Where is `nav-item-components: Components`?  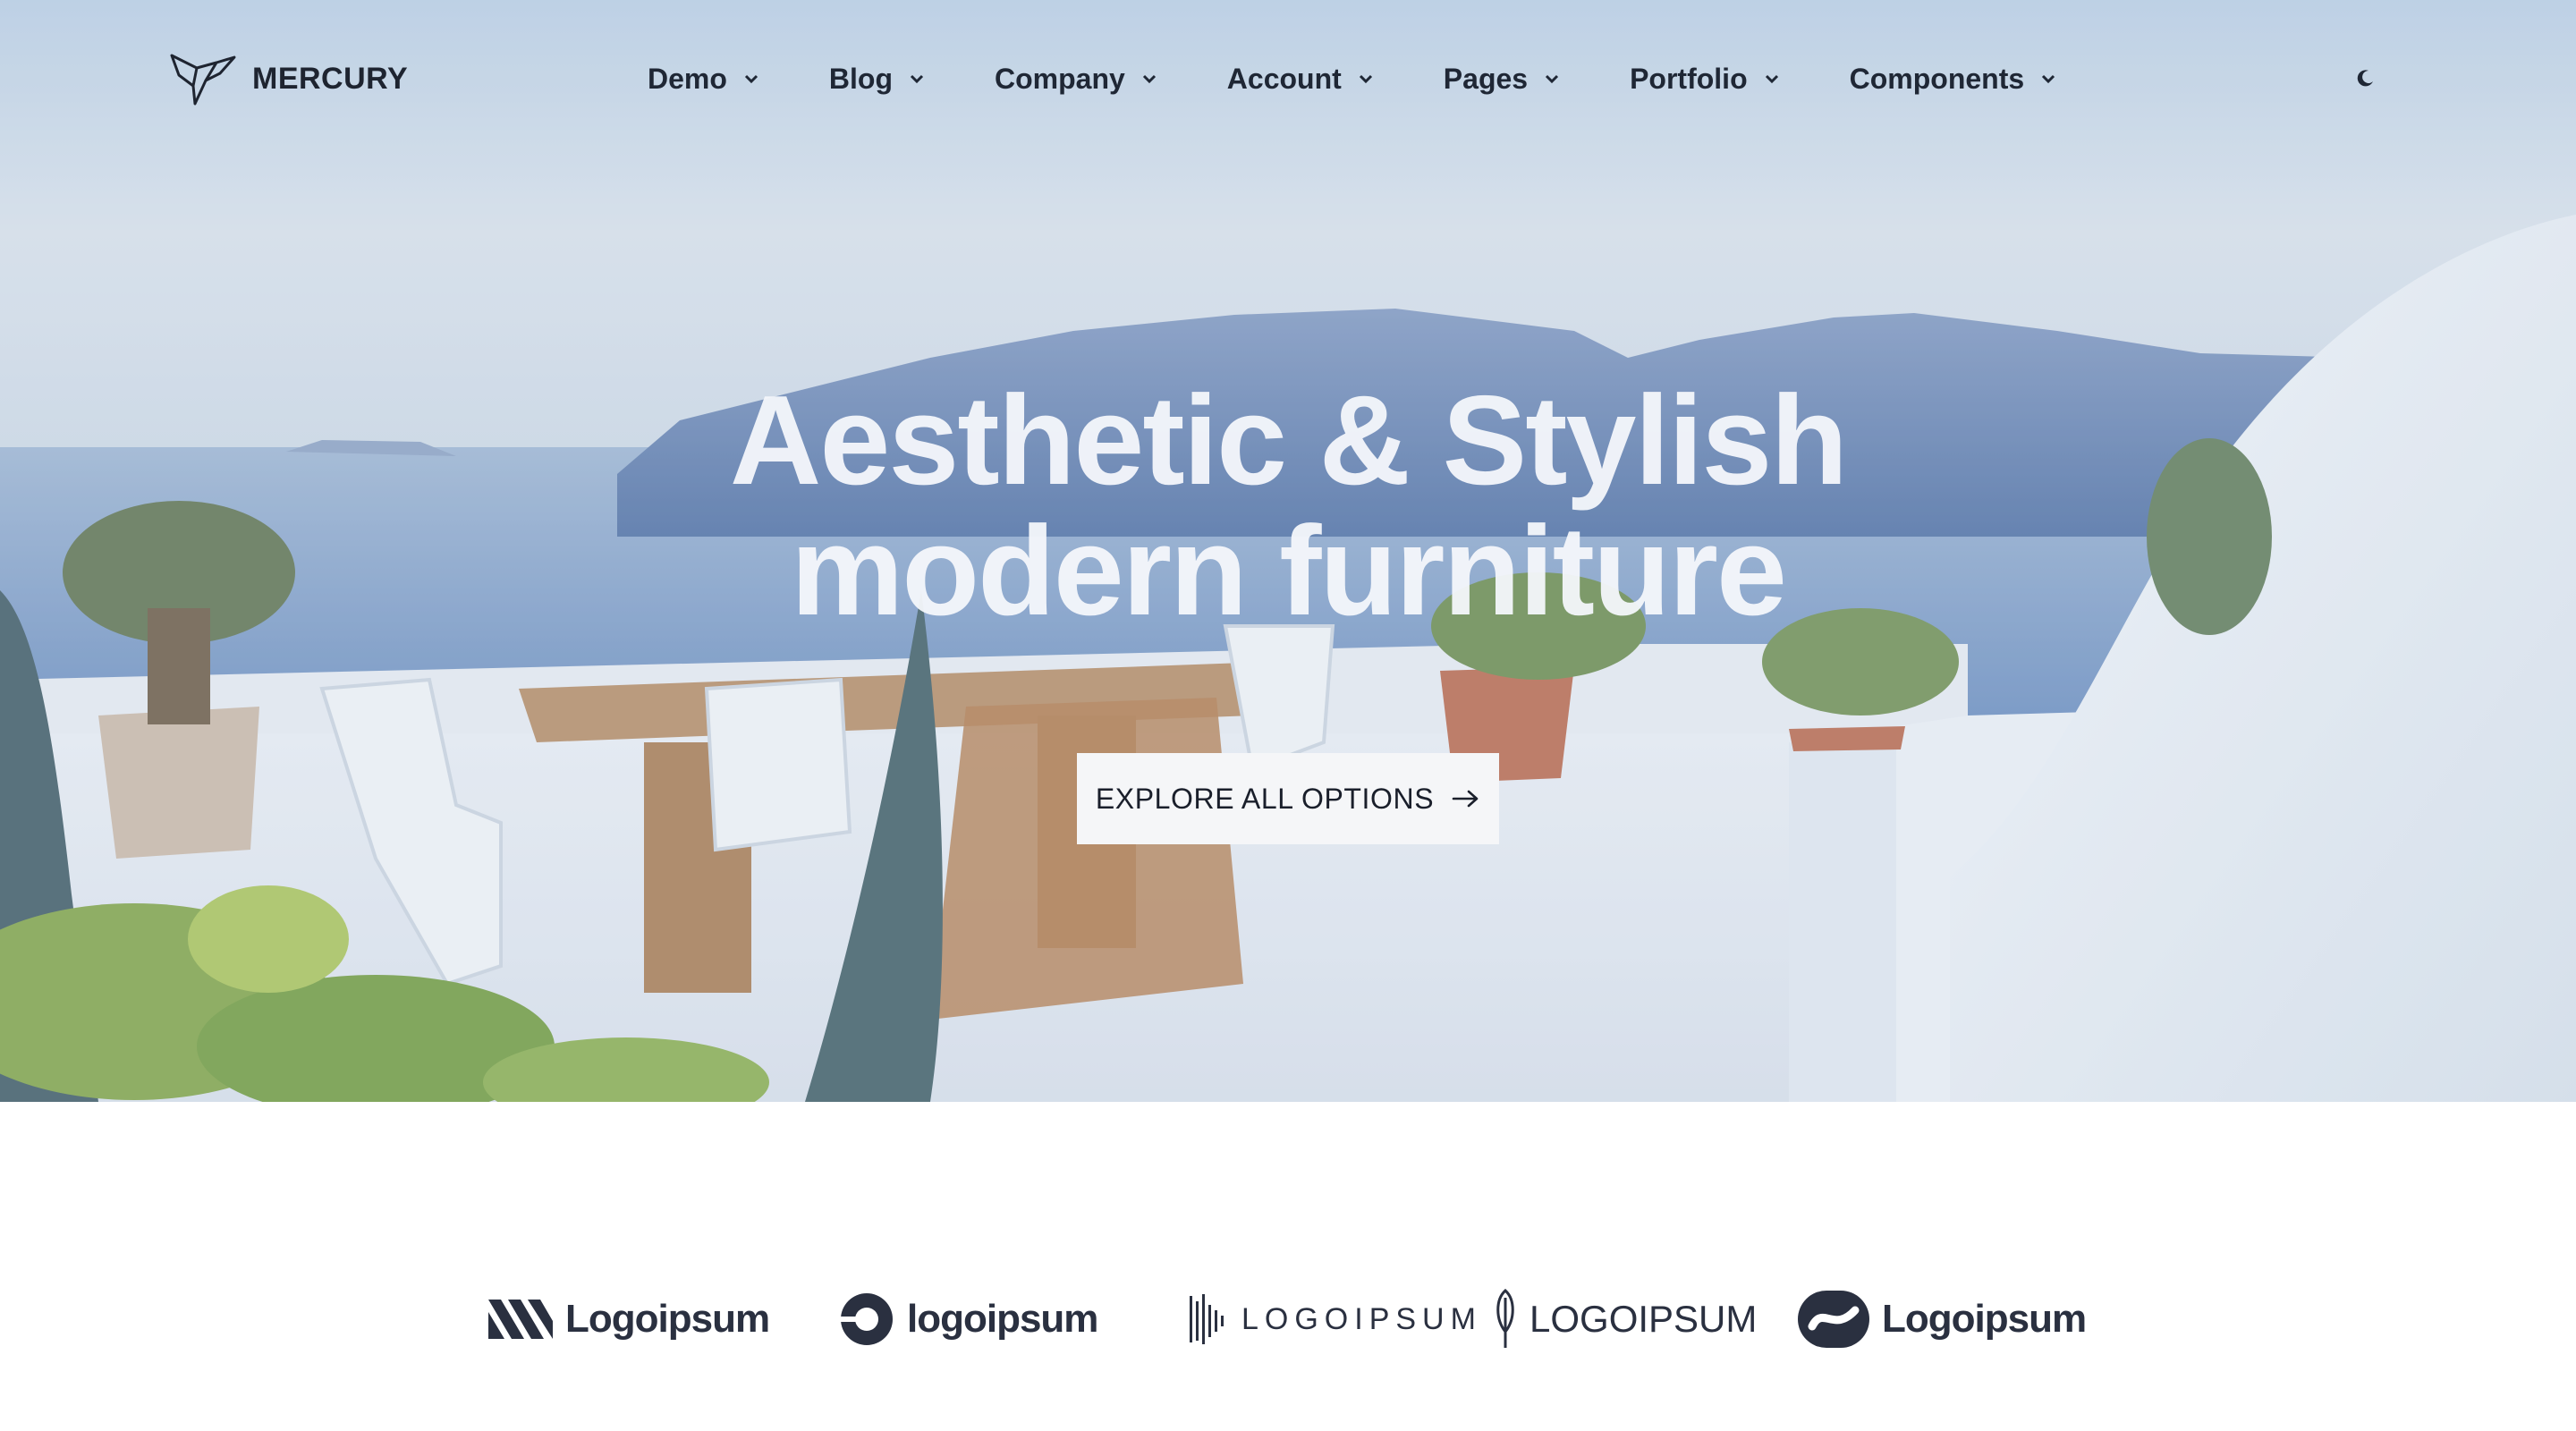
nav-item-components: Components is located at coordinates (1953, 80).